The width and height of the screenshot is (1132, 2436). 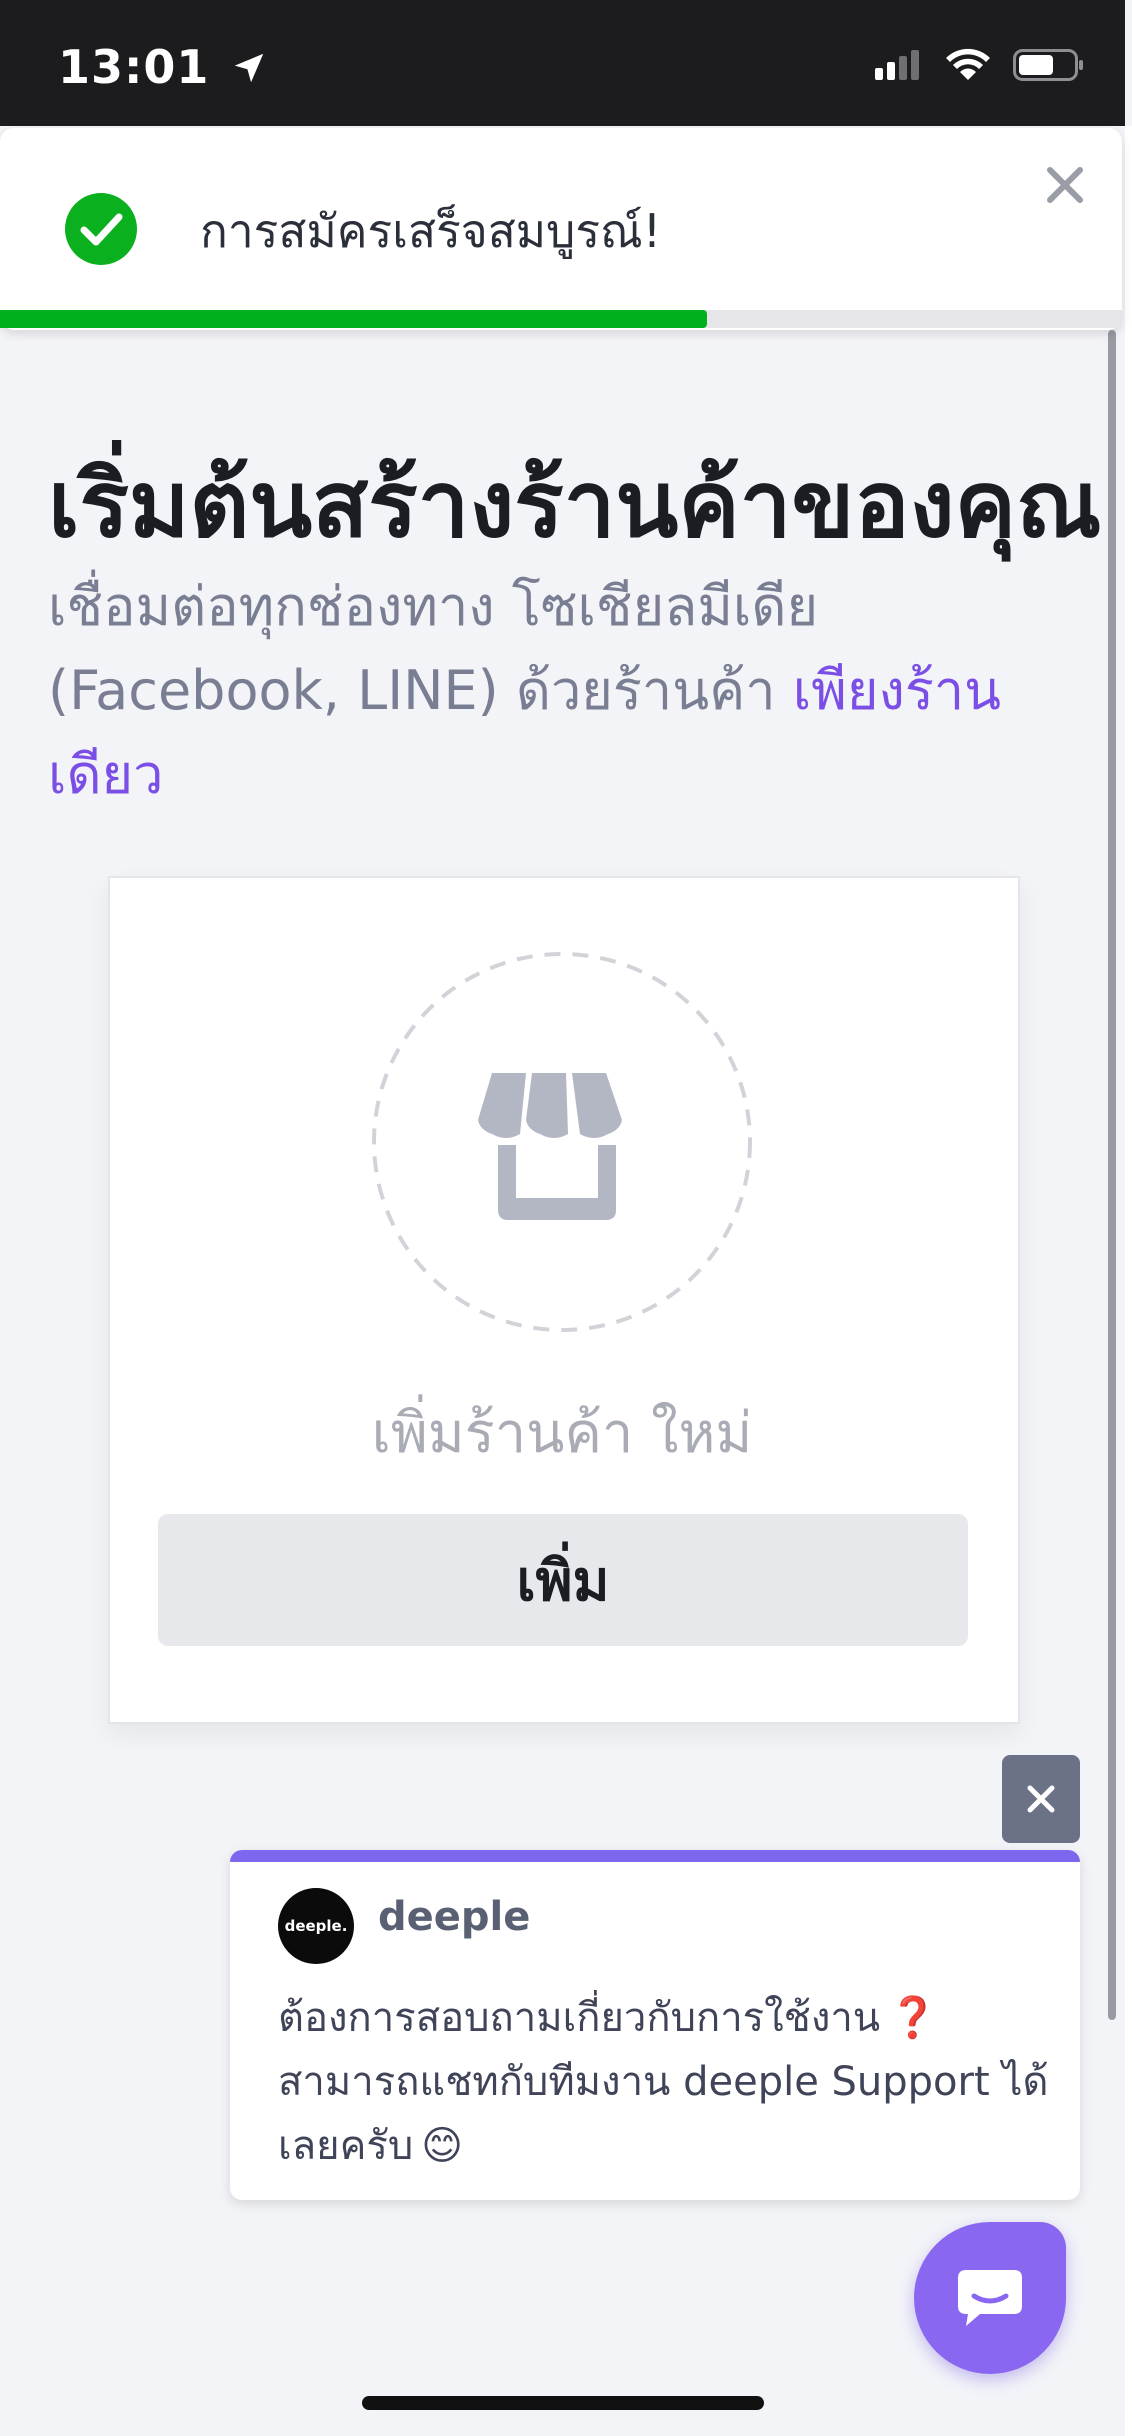 What do you see at coordinates (913, 2018) in the screenshot?
I see `question-mark-icon: ❓` at bounding box center [913, 2018].